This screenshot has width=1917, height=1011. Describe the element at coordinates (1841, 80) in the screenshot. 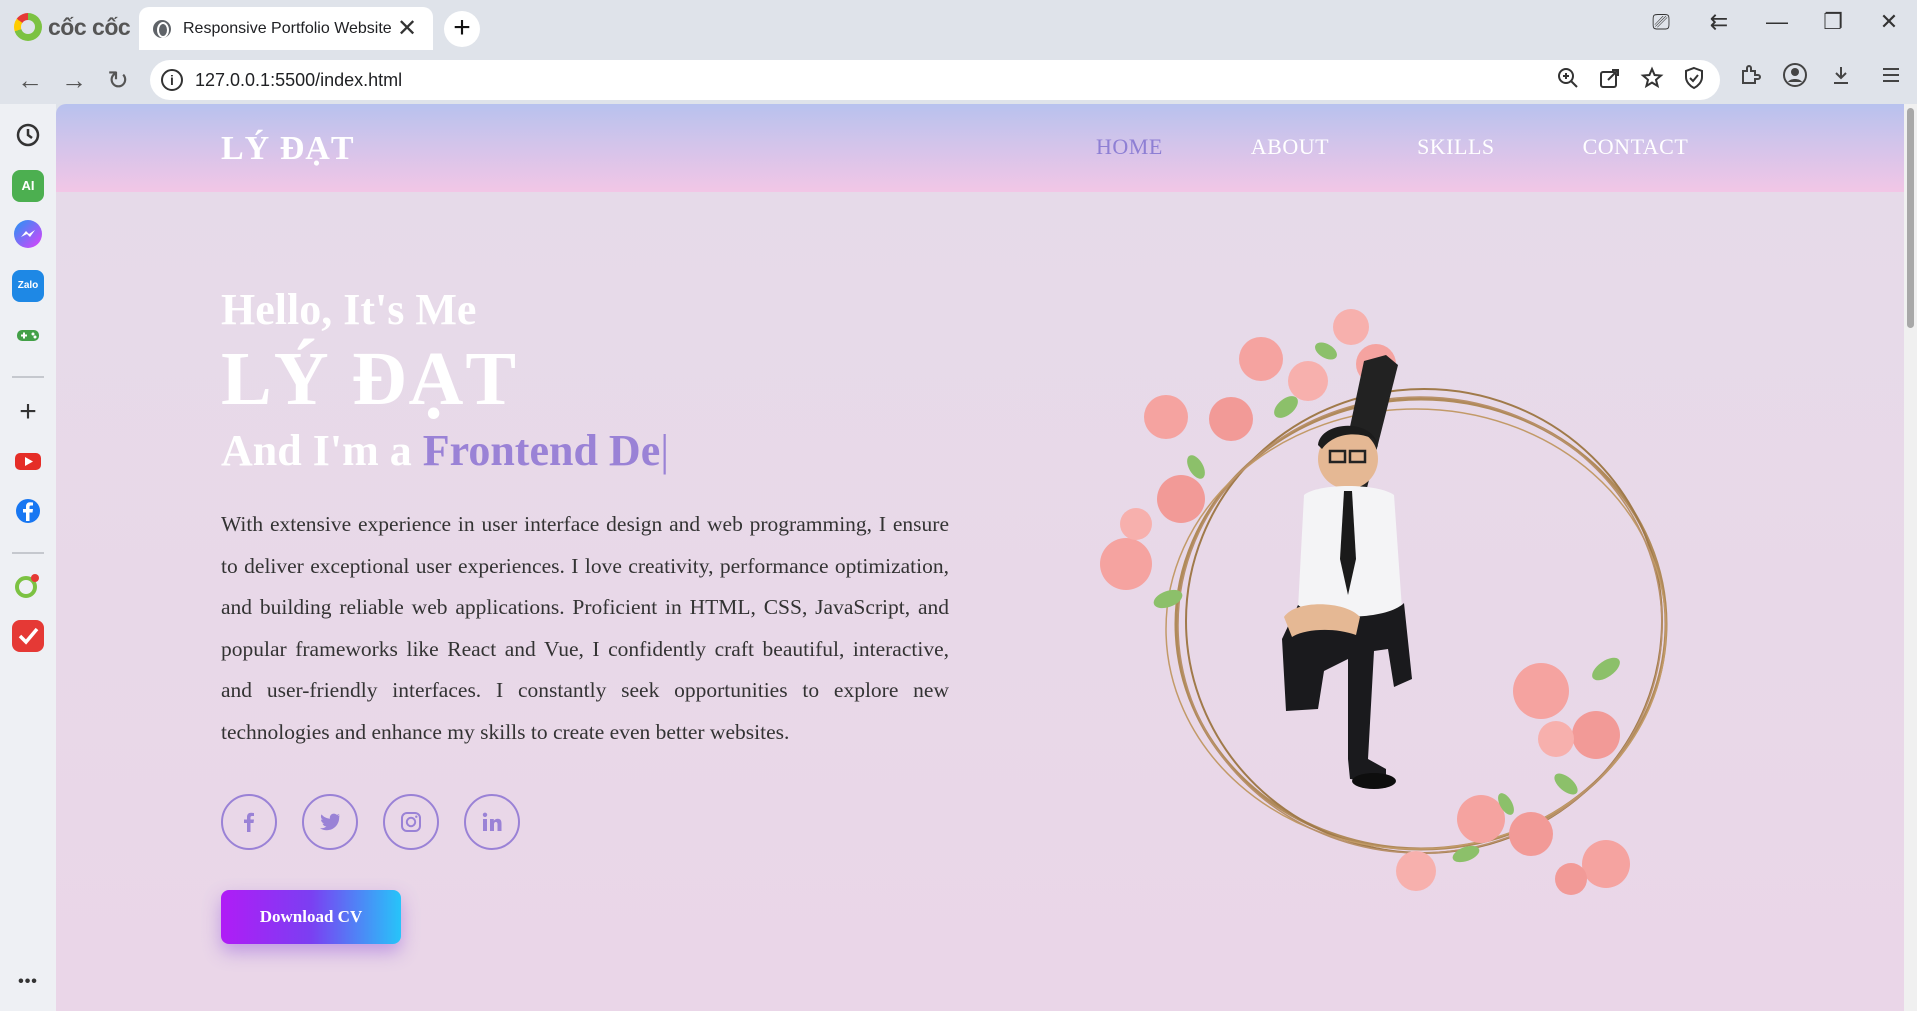

I see `download-icon` at that location.